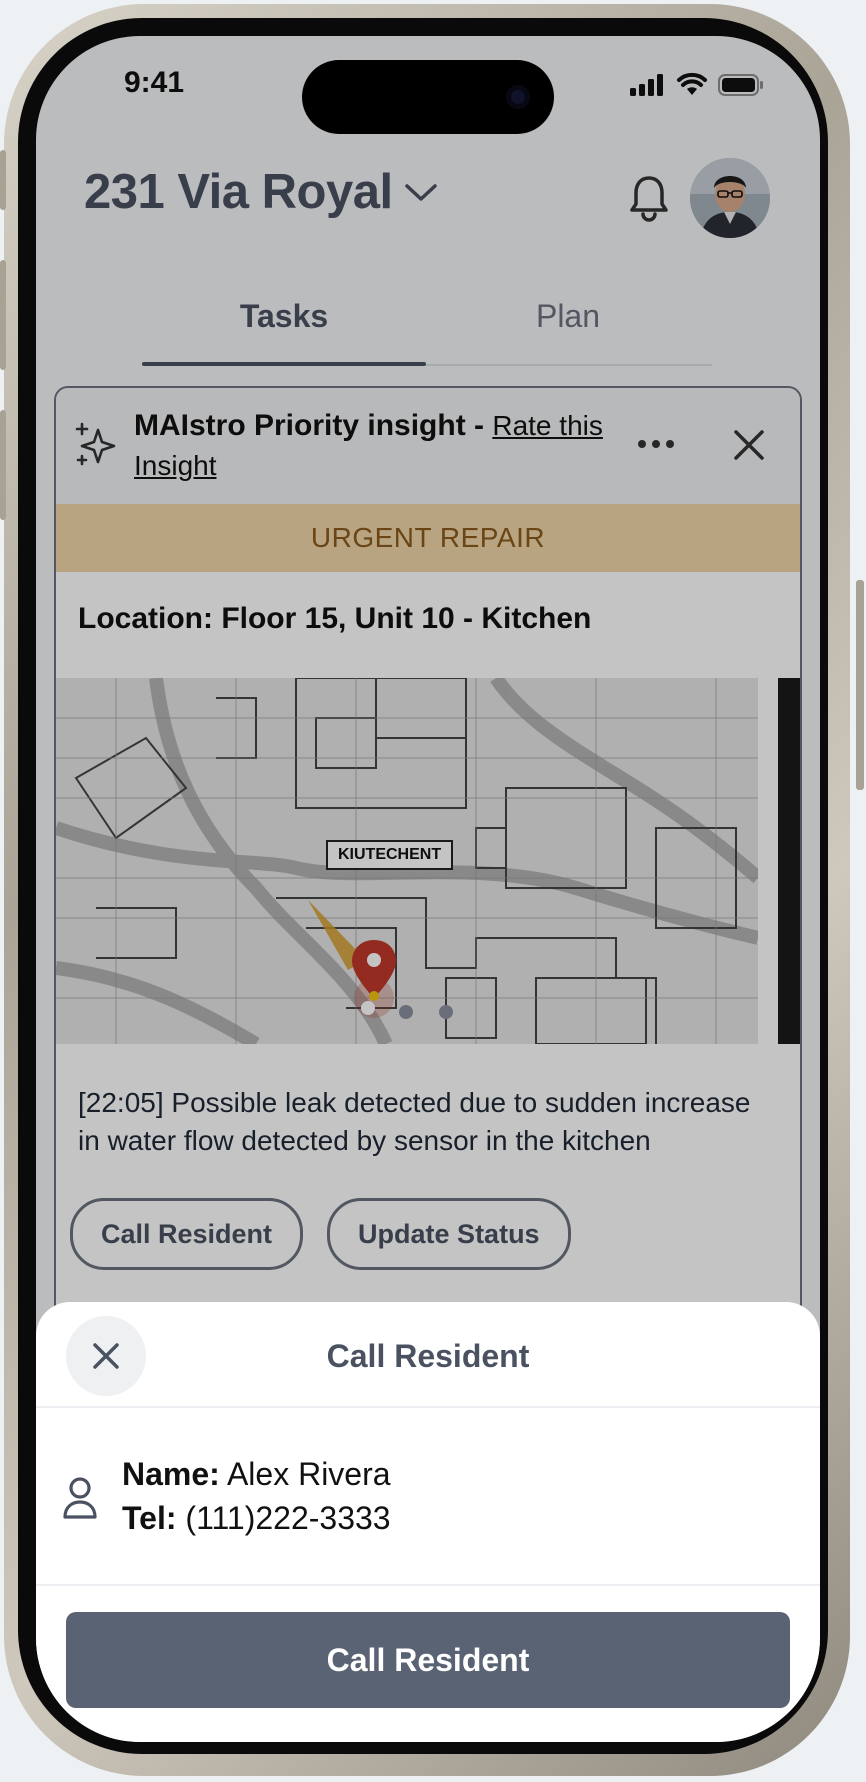 The image size is (866, 1782). Describe the element at coordinates (171, 1474) in the screenshot. I see `name-label: Name:` at that location.